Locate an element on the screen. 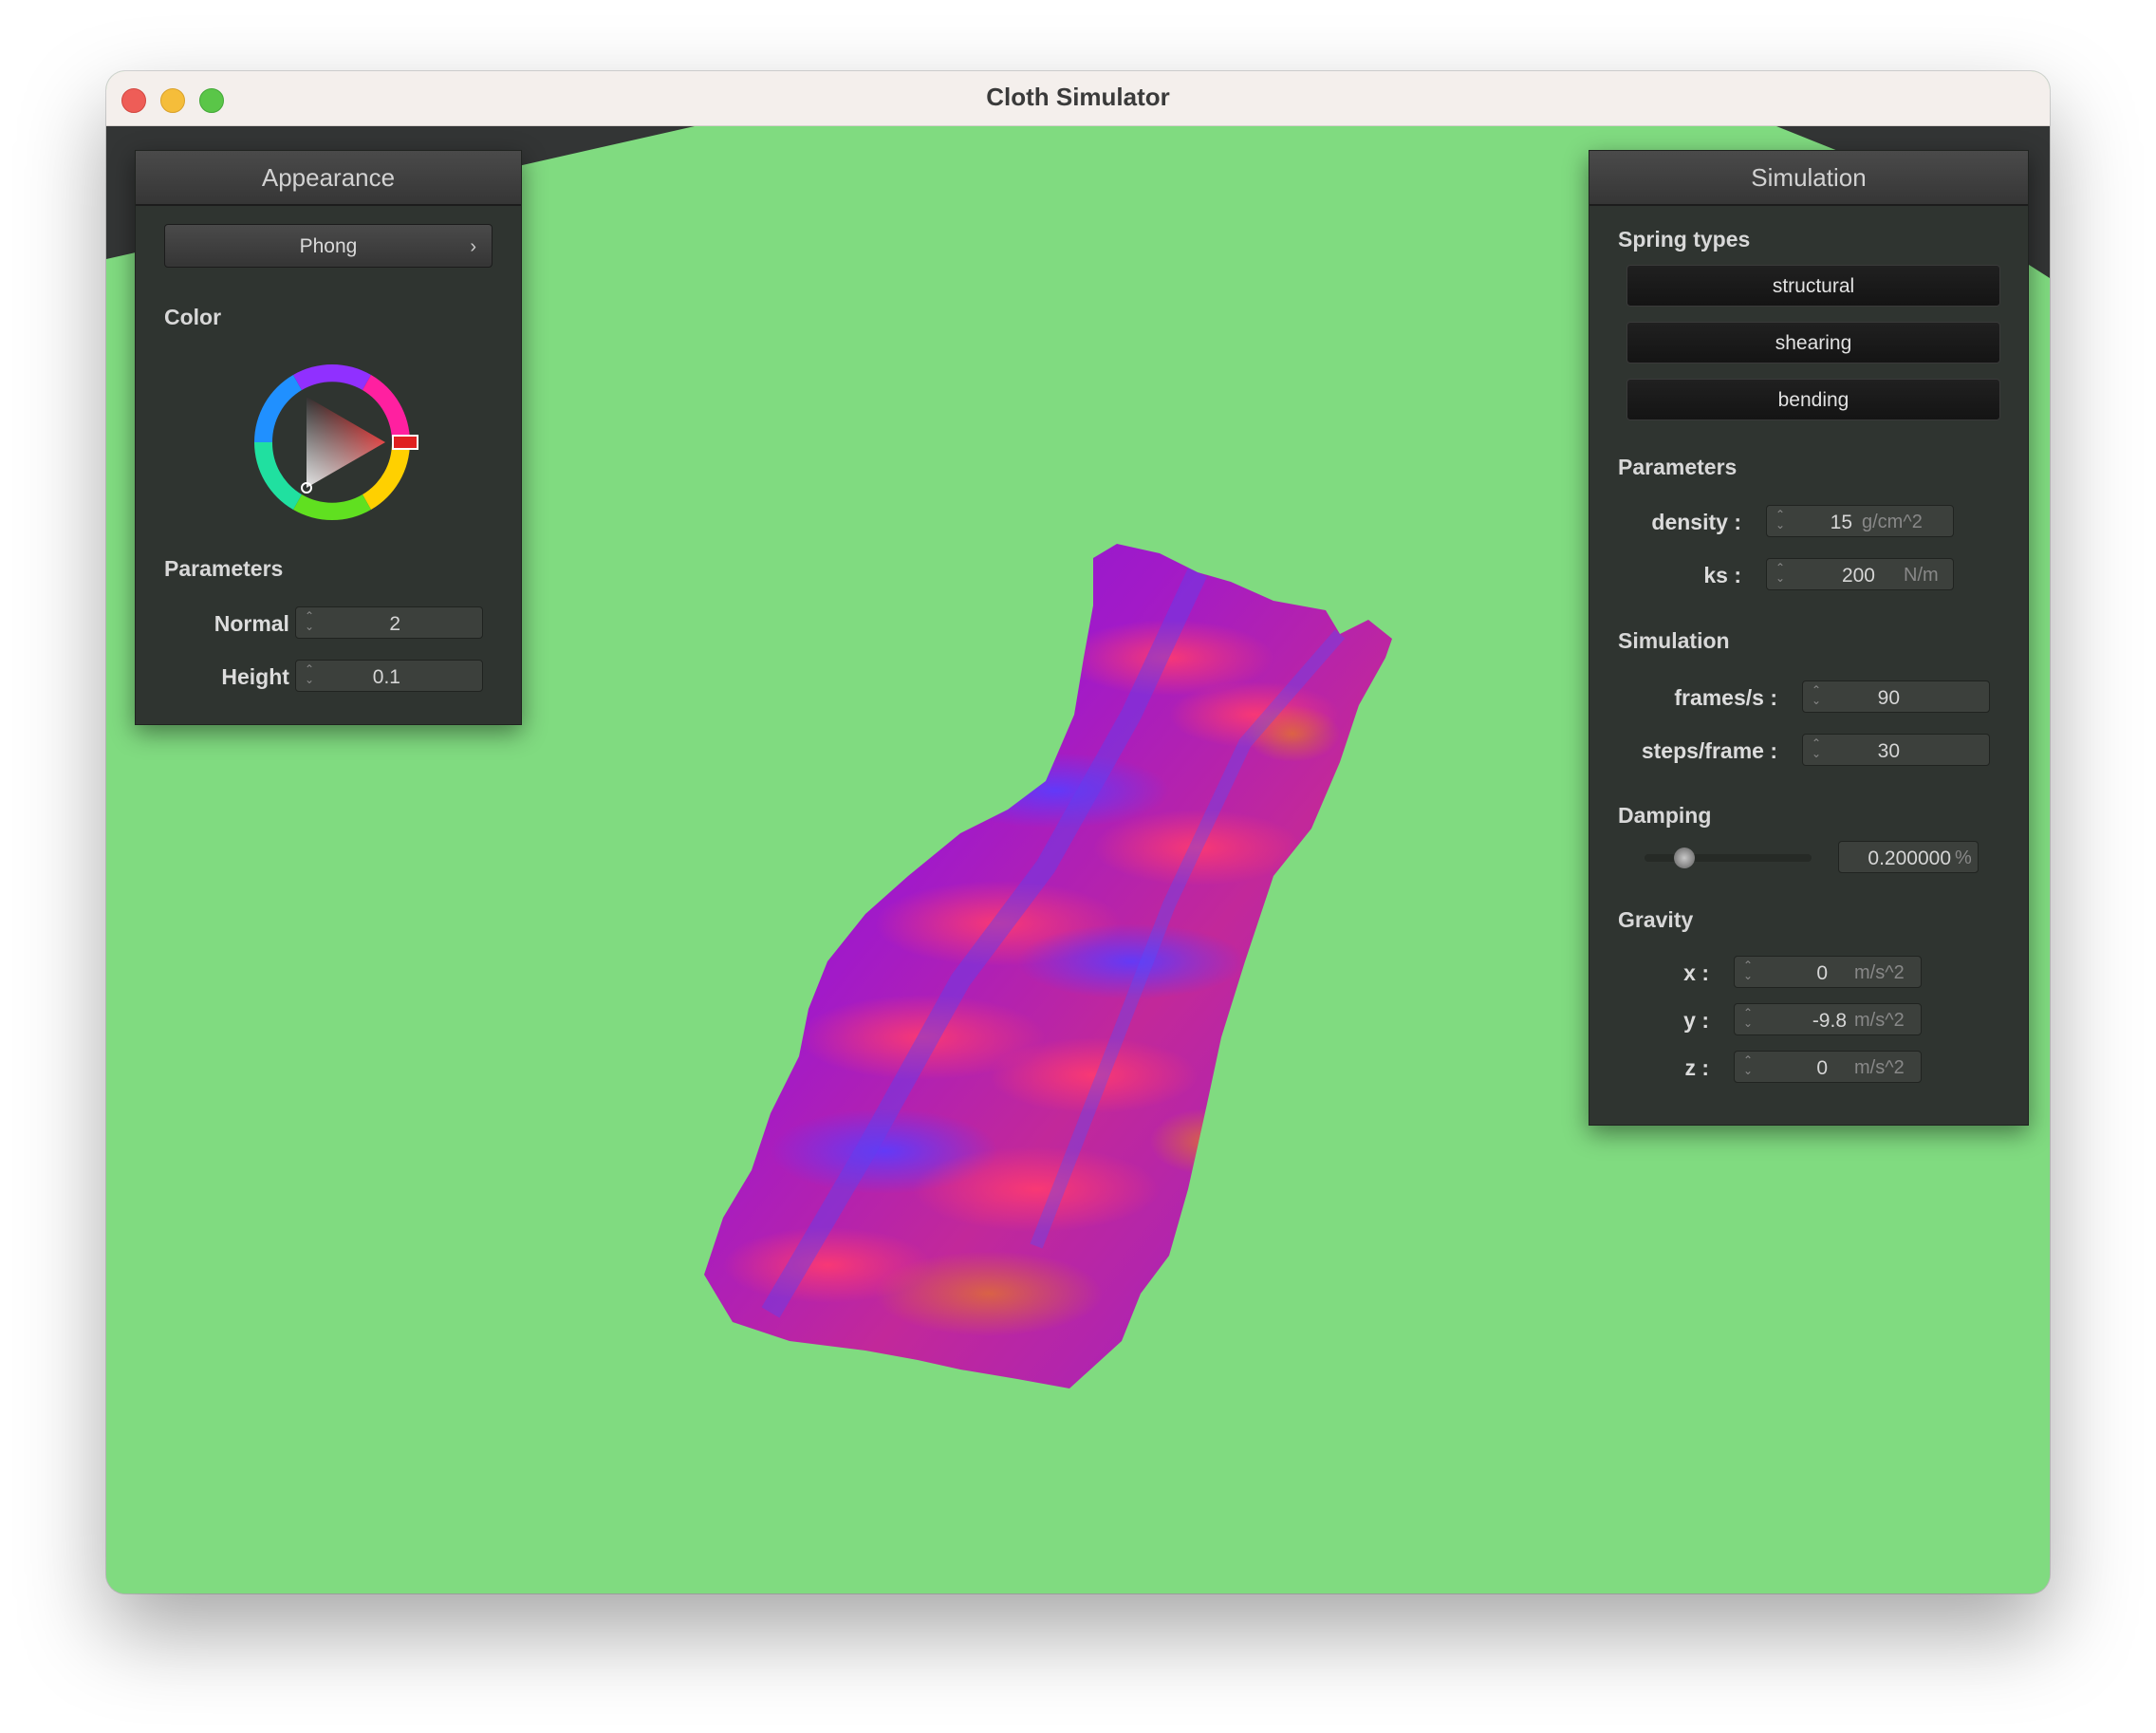 This screenshot has height=1733, width=2156. fps-label: frames/s : is located at coordinates (1725, 697).